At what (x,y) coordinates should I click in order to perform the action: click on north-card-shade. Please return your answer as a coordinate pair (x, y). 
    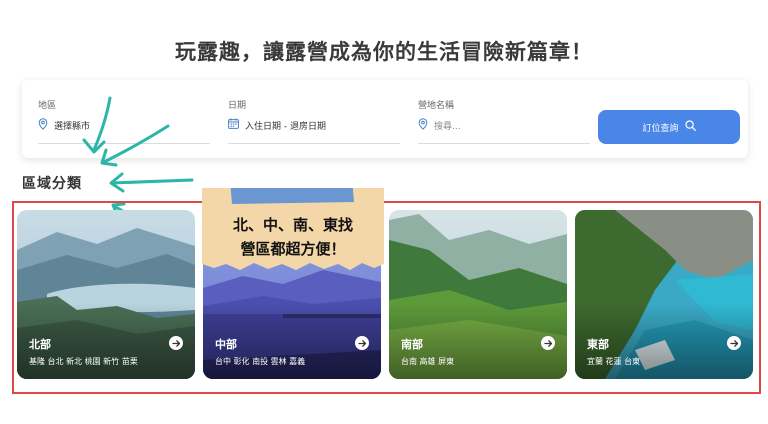
    Looking at the image, I should click on (106, 294).